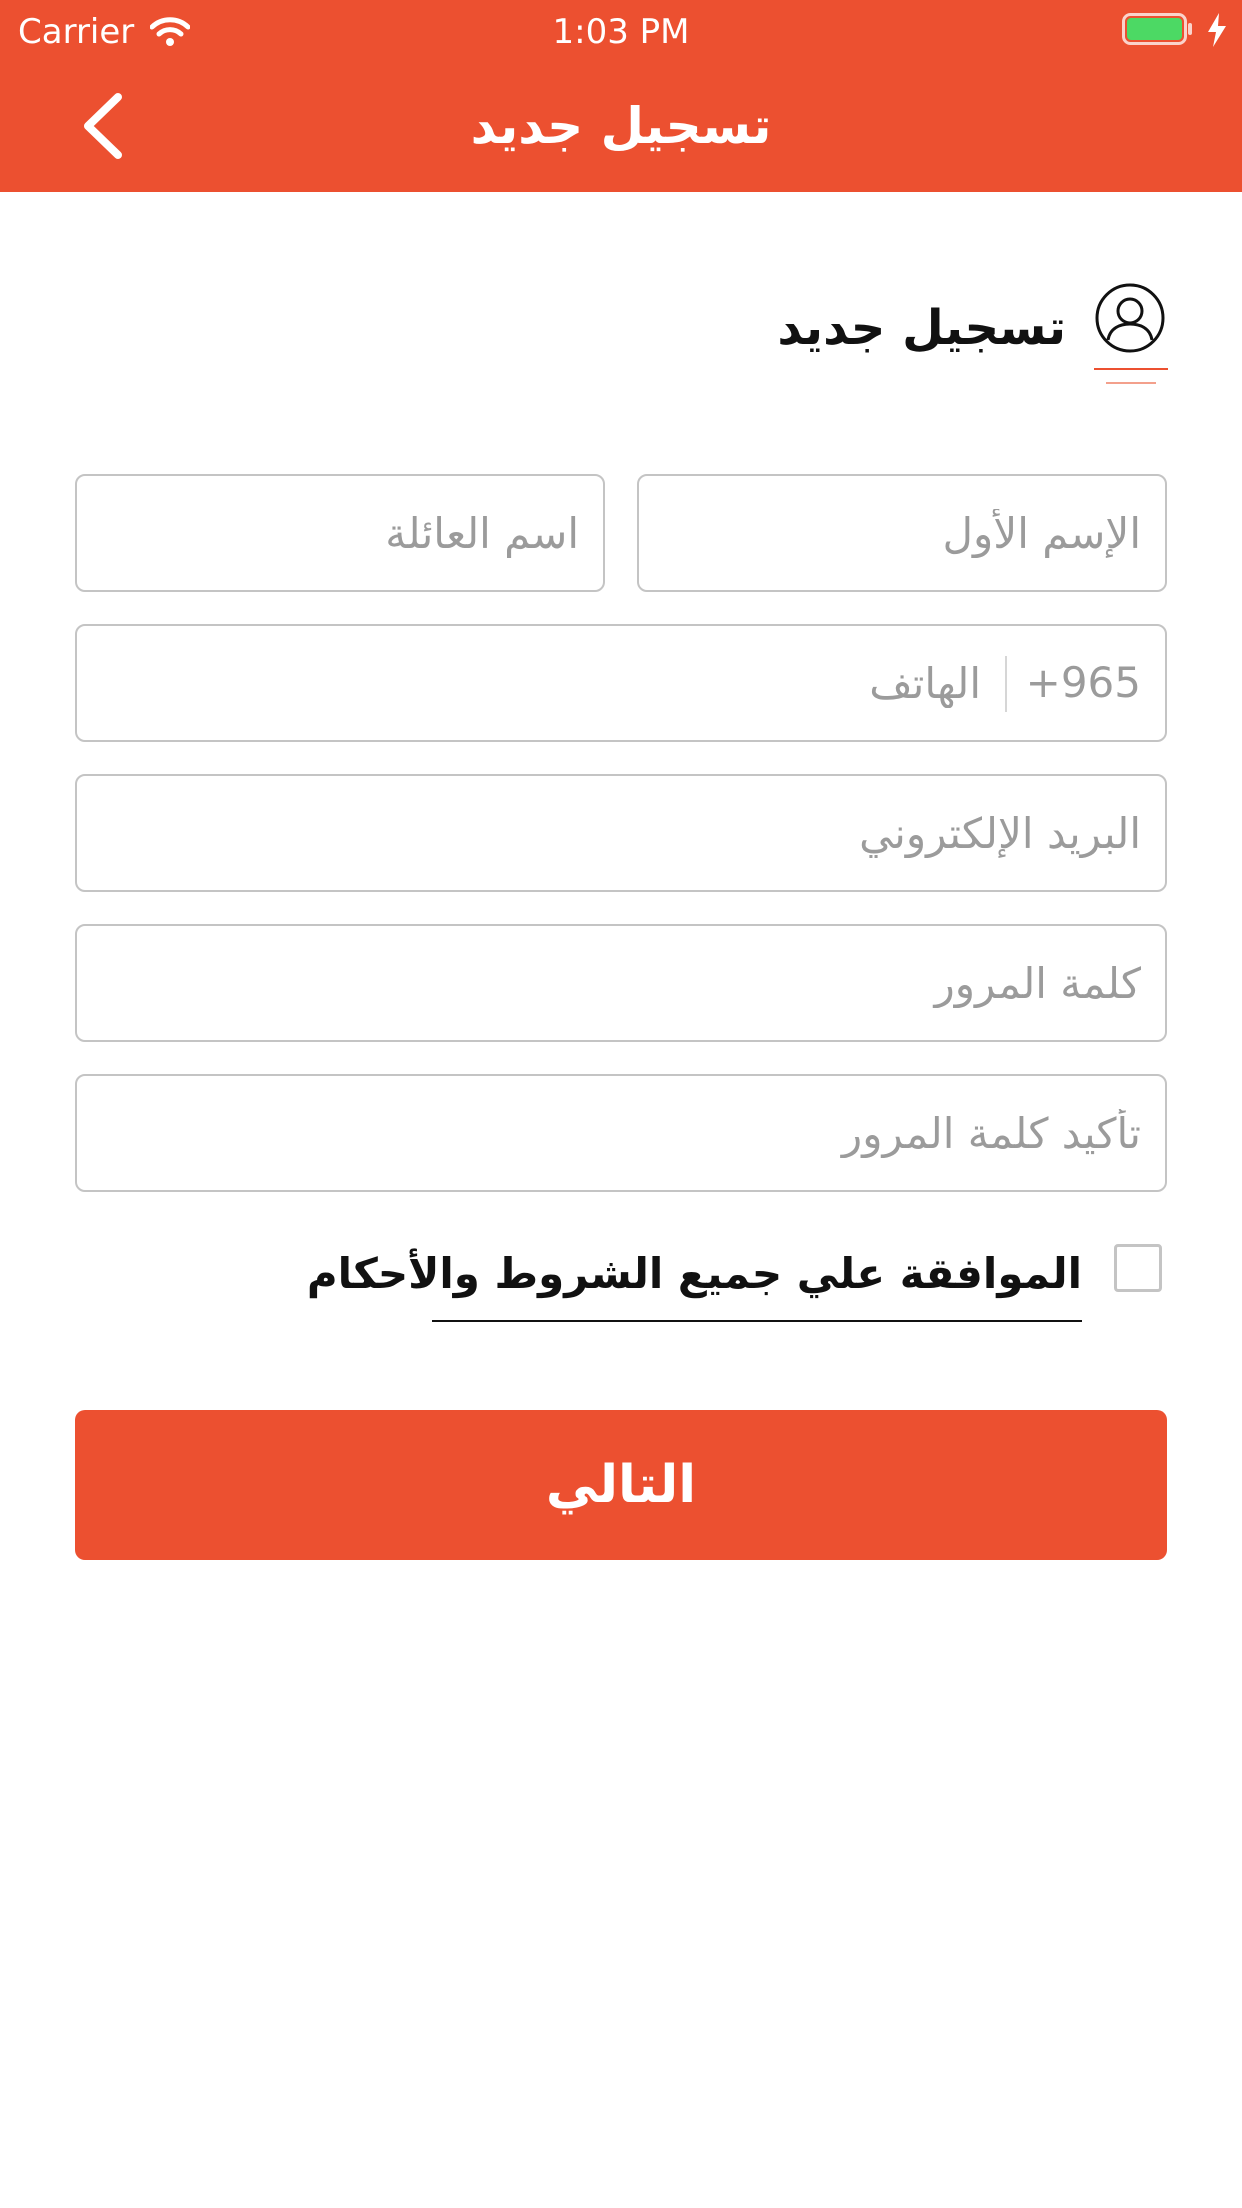  I want to click on first-name-field, so click(902, 533).